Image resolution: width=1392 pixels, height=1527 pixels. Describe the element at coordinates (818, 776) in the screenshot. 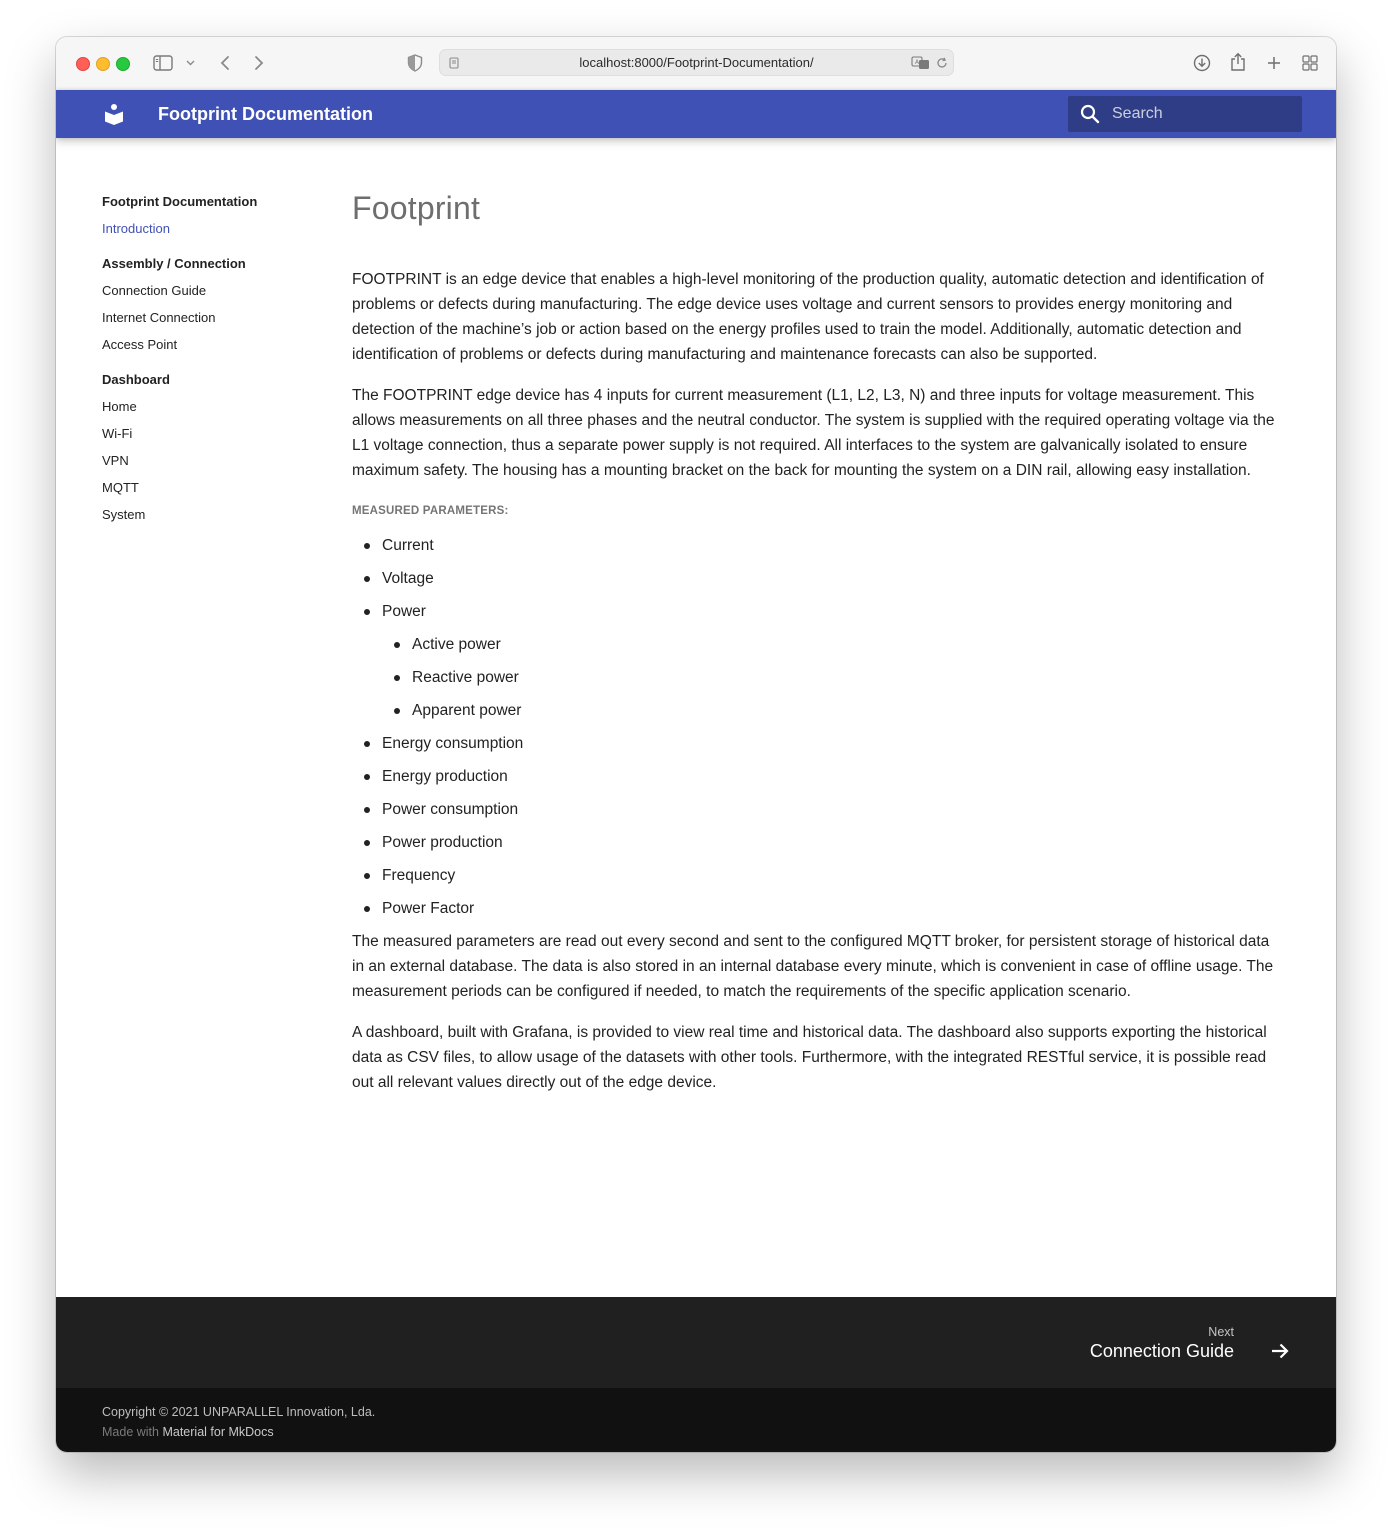

I see `list-item: Energy production` at that location.